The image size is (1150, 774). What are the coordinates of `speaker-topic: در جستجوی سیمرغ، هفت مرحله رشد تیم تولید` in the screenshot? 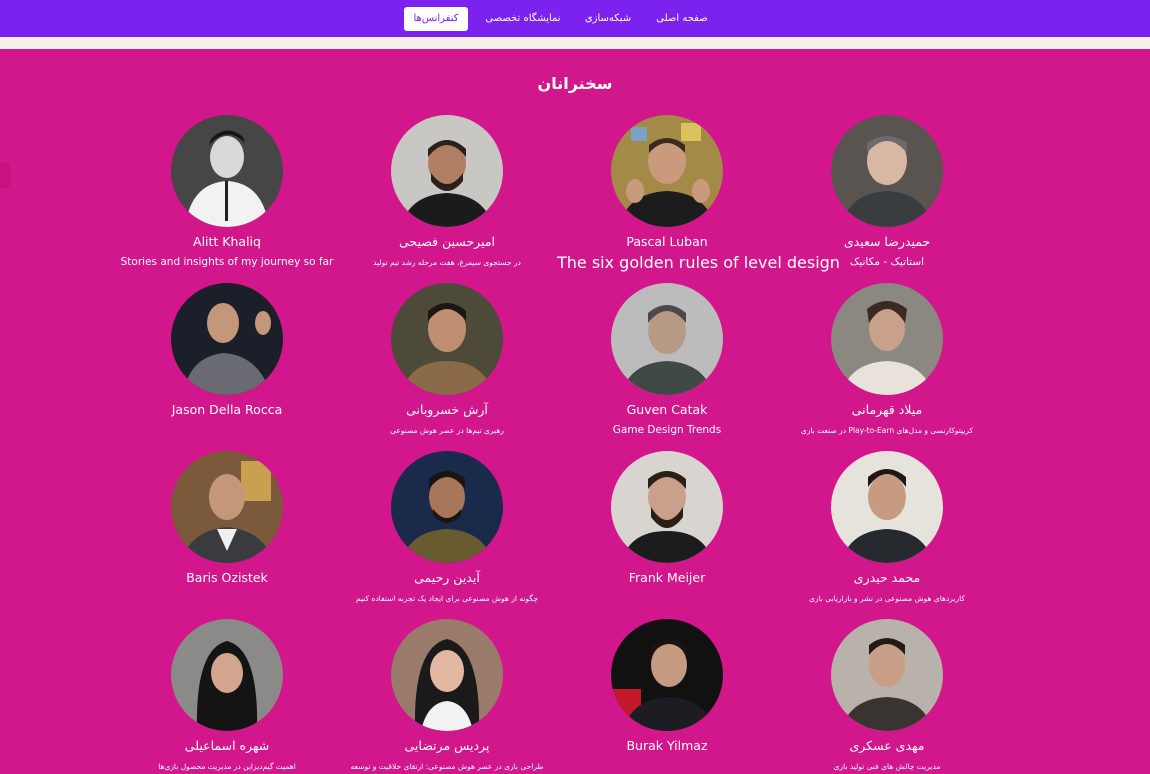 It's located at (447, 262).